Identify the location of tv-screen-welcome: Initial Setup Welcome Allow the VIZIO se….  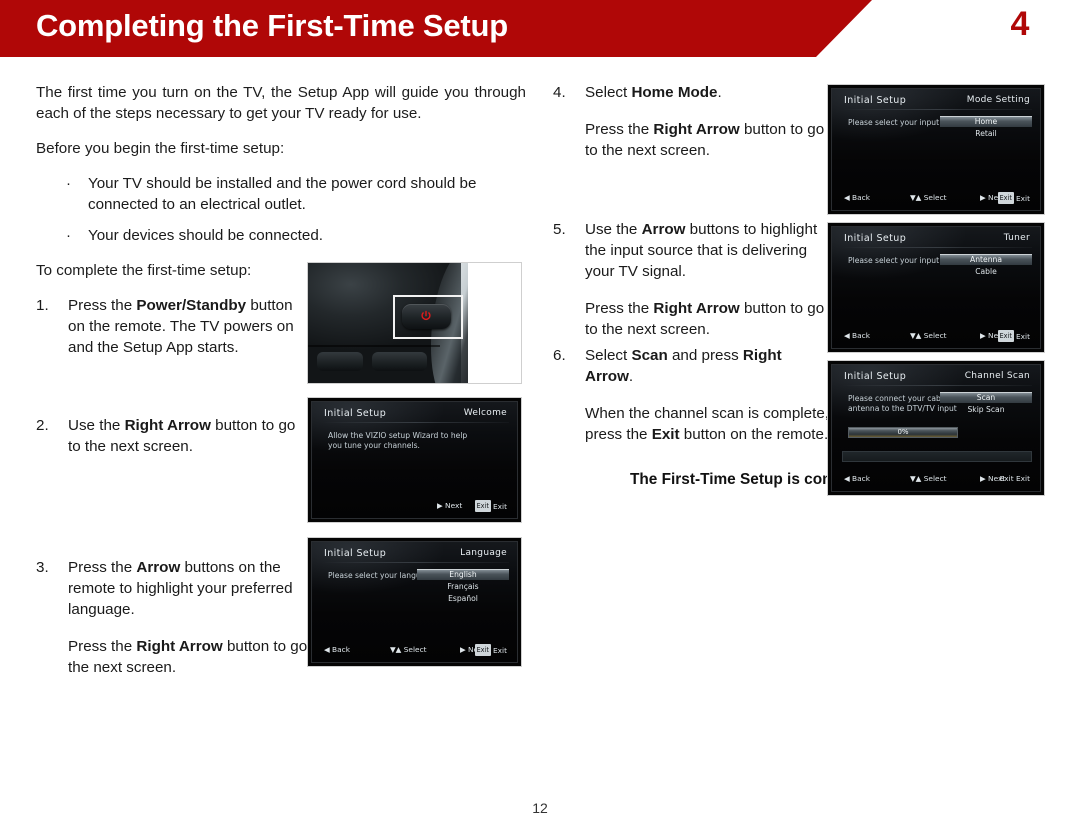
(414, 460).